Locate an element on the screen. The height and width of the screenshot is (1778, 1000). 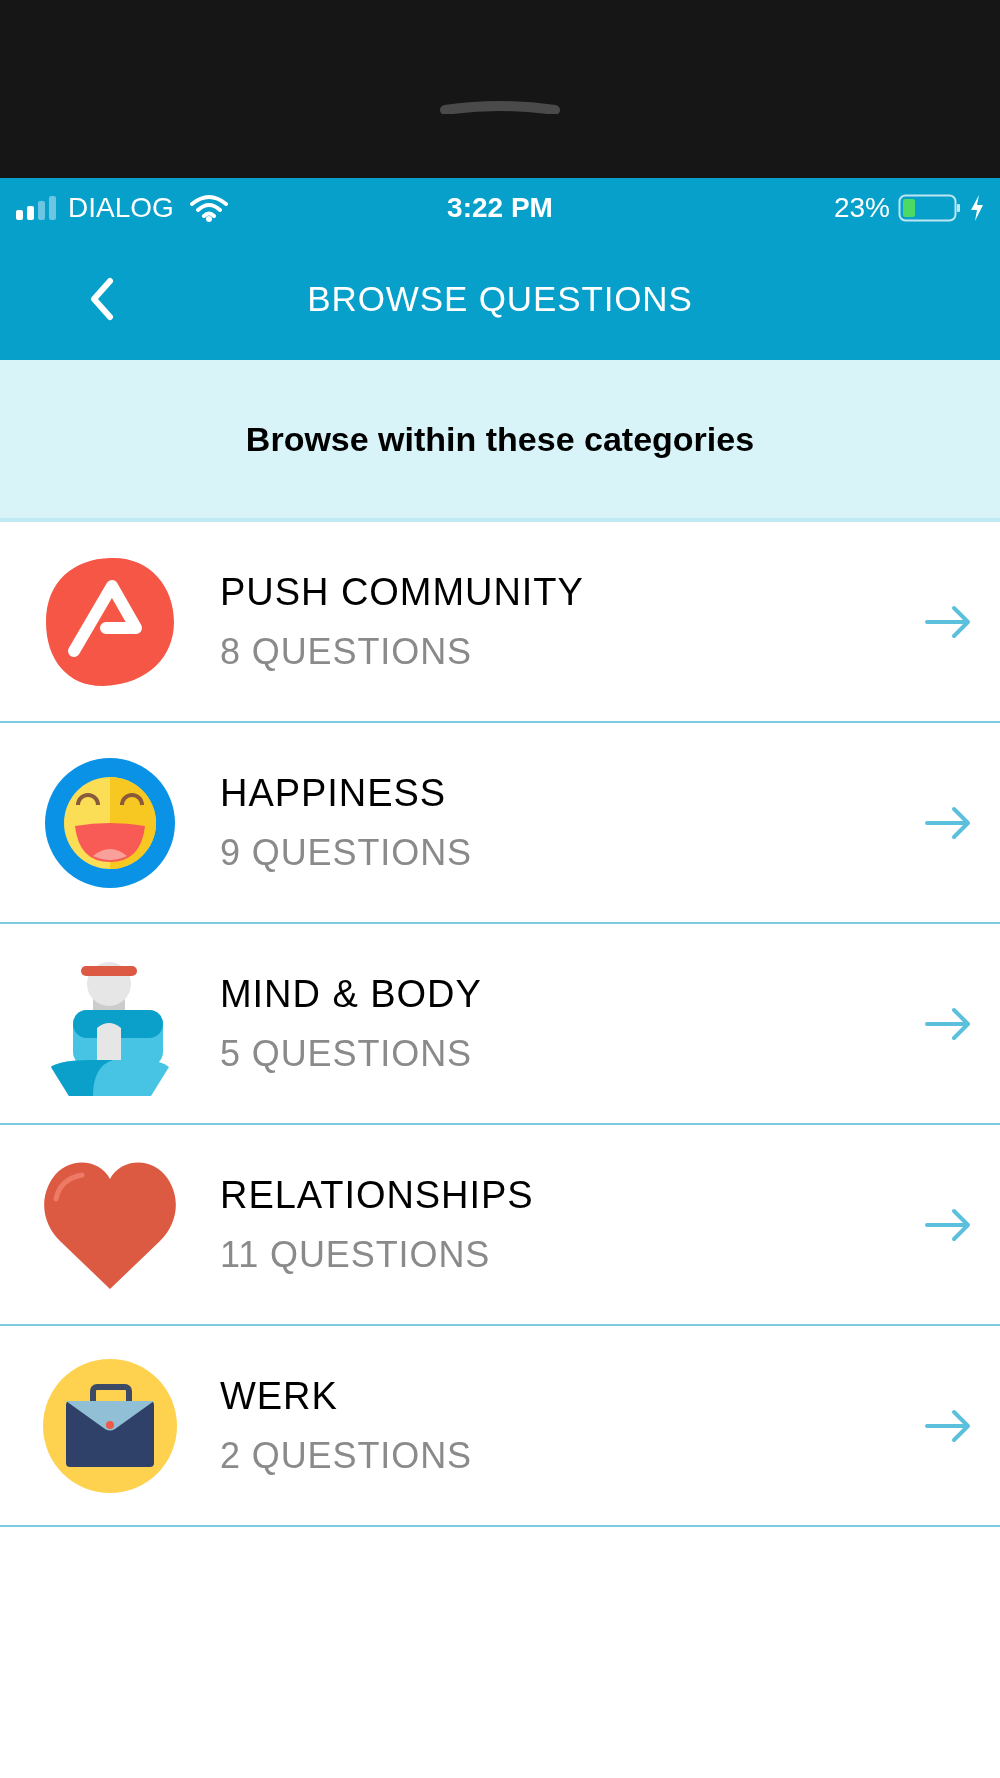
question-count: 8 QUESTIONS is located at coordinates (346, 652).